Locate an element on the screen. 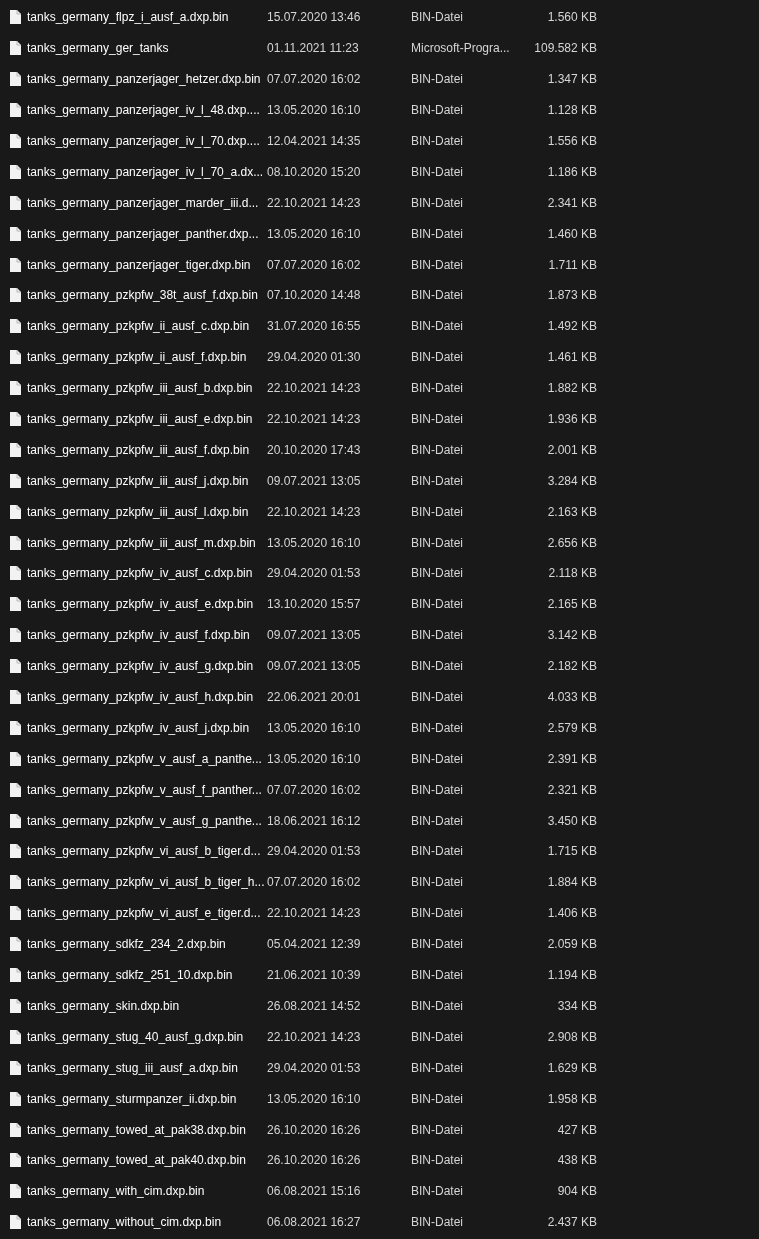 The height and width of the screenshot is (1239, 759). file-name: tanks_germany_pzkpfw_ii_ausf_c.dxp.bin is located at coordinates (147, 326).